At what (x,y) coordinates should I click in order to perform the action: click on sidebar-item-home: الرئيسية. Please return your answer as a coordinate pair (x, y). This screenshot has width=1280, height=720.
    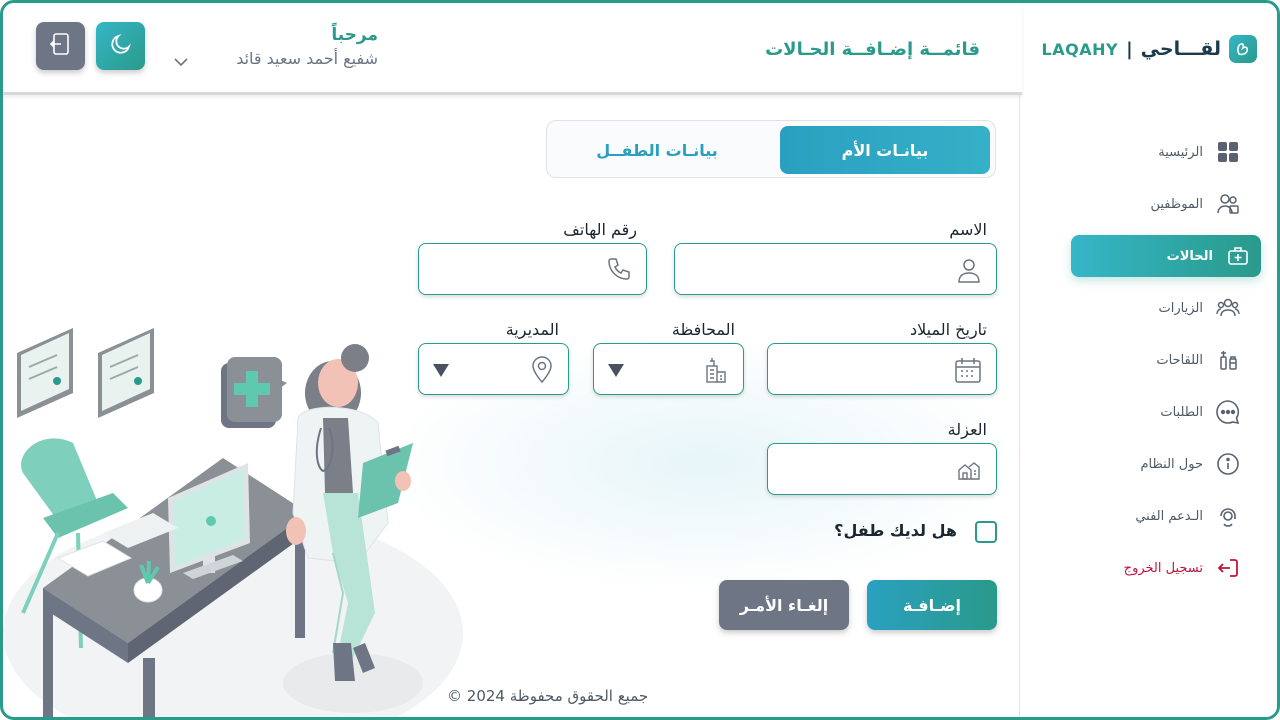
    Looking at the image, I should click on (1141, 152).